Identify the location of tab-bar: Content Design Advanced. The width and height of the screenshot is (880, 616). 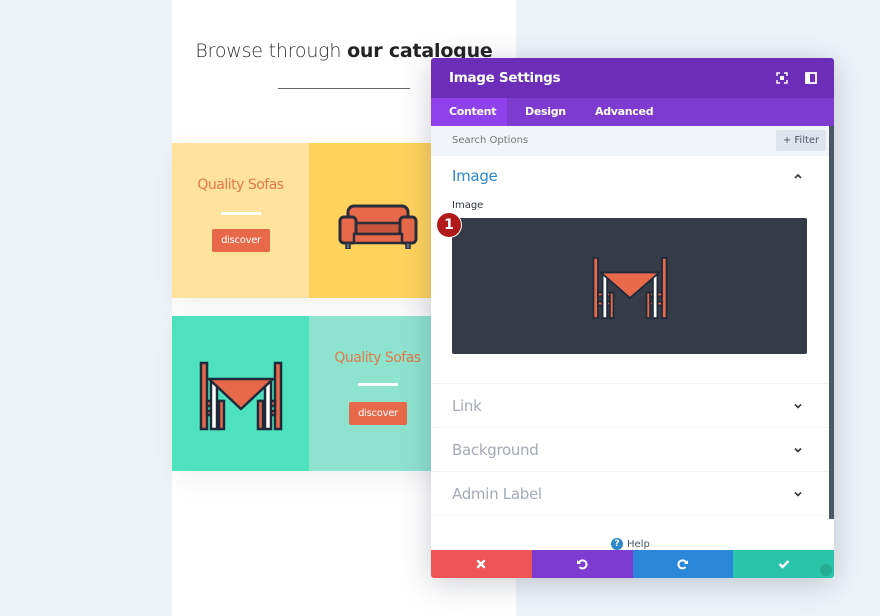
(632, 112).